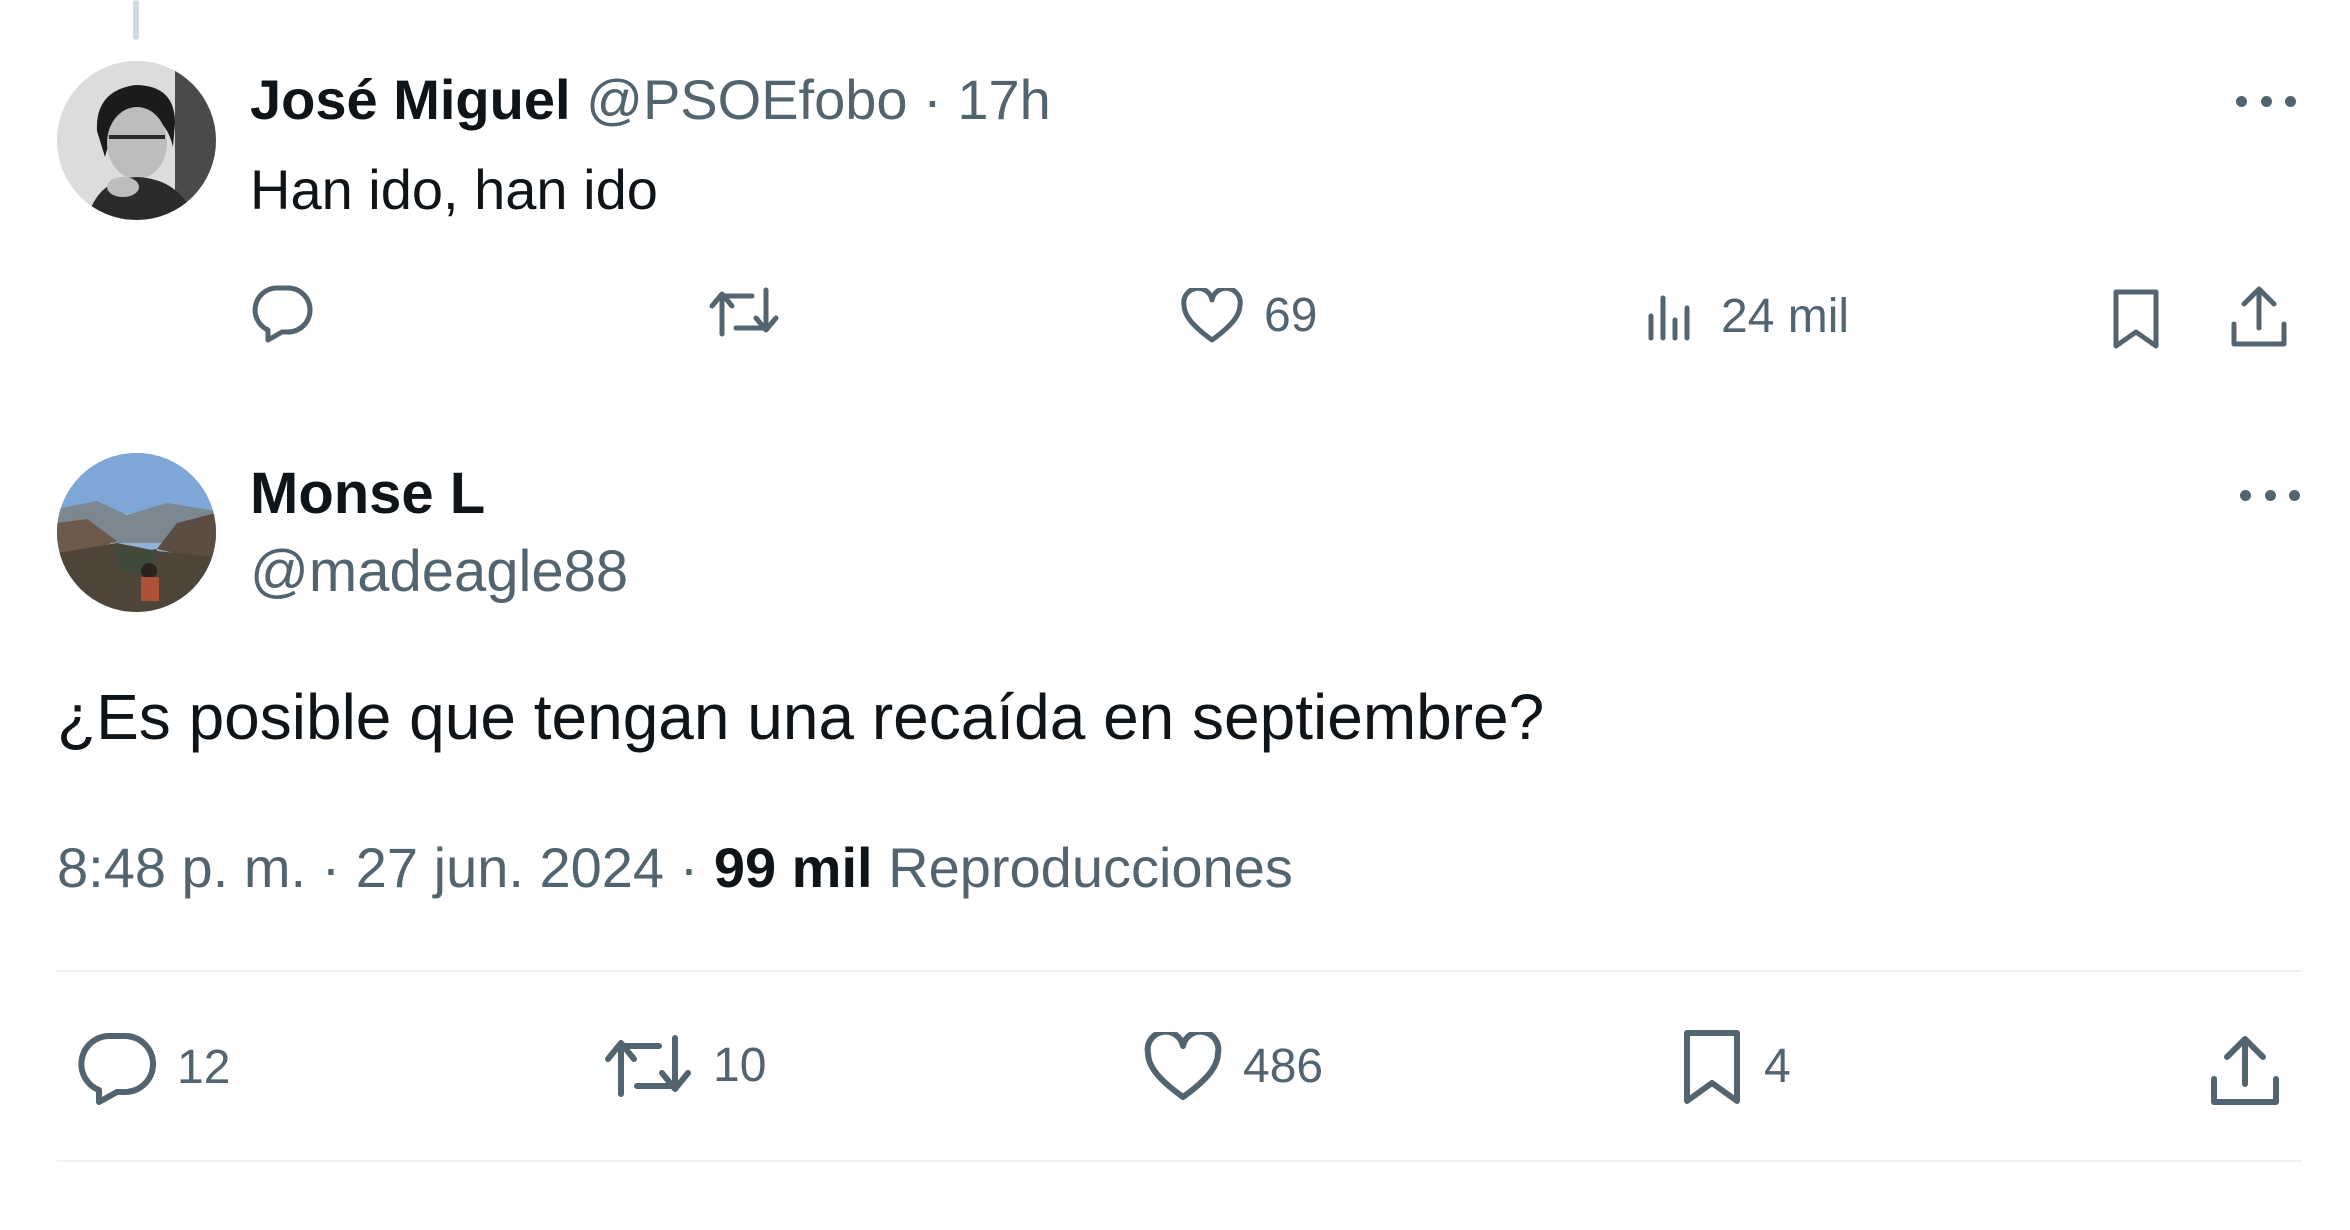 The width and height of the screenshot is (2350, 1230). I want to click on retweet-button: 10, so click(684, 1066).